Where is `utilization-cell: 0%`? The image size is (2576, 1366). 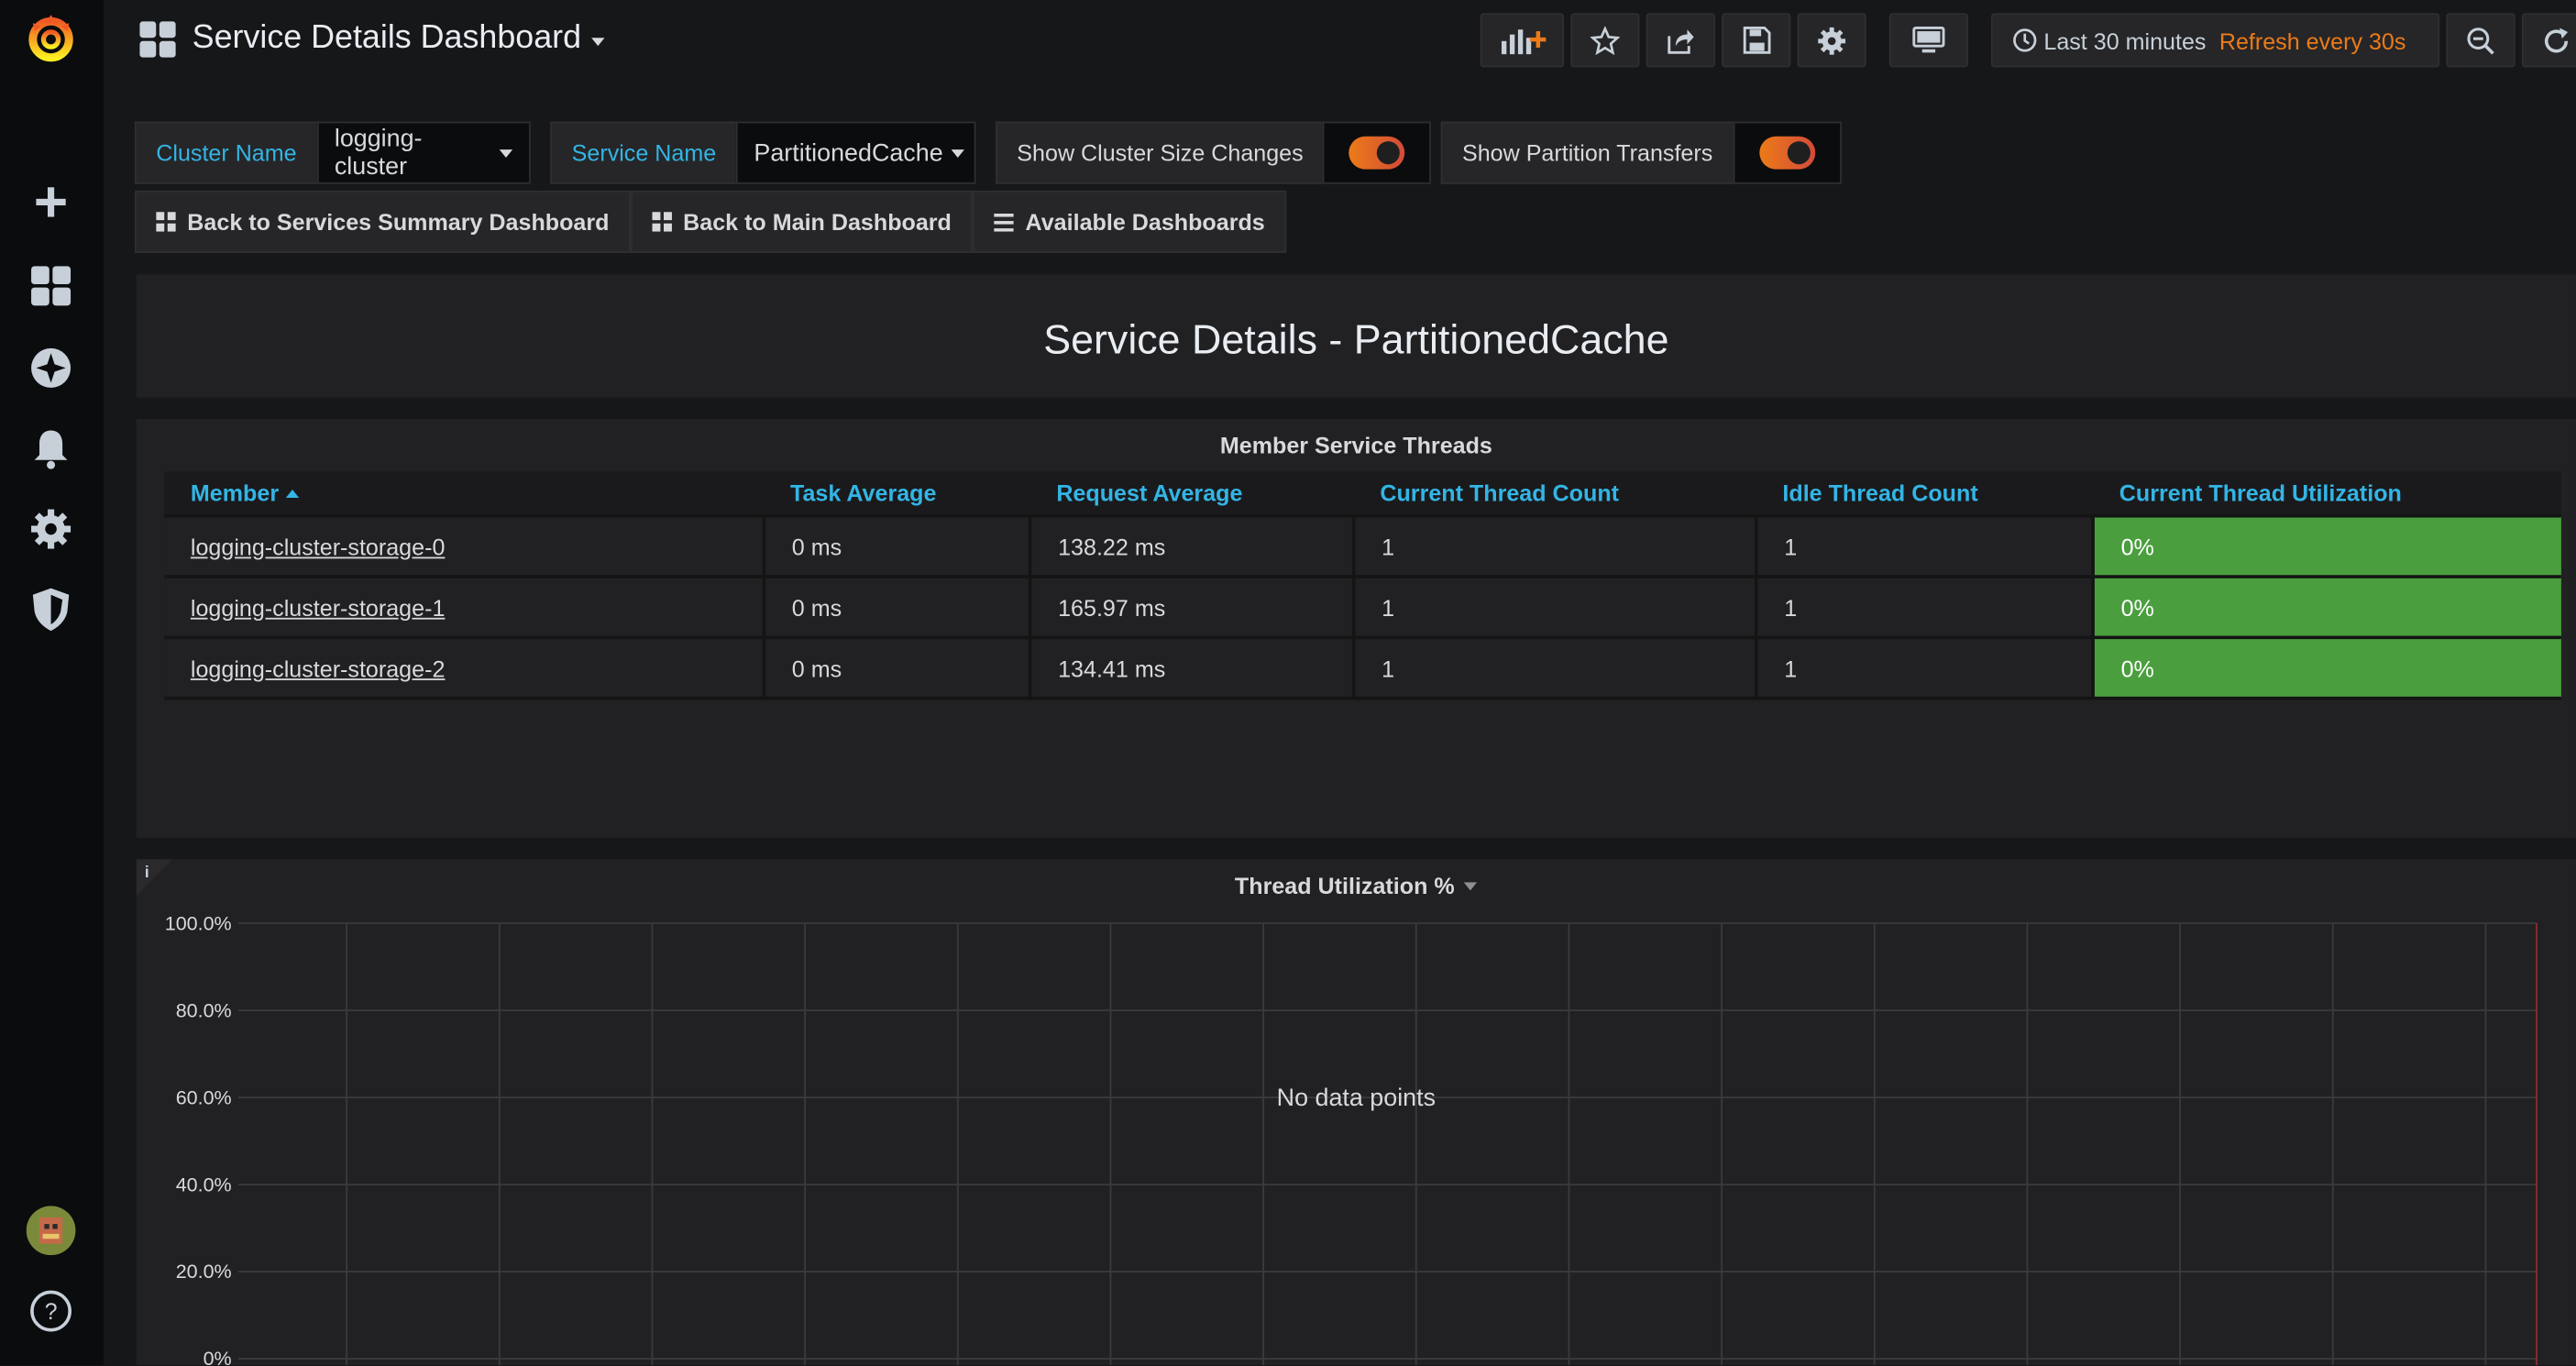 utilization-cell: 0% is located at coordinates (2327, 608).